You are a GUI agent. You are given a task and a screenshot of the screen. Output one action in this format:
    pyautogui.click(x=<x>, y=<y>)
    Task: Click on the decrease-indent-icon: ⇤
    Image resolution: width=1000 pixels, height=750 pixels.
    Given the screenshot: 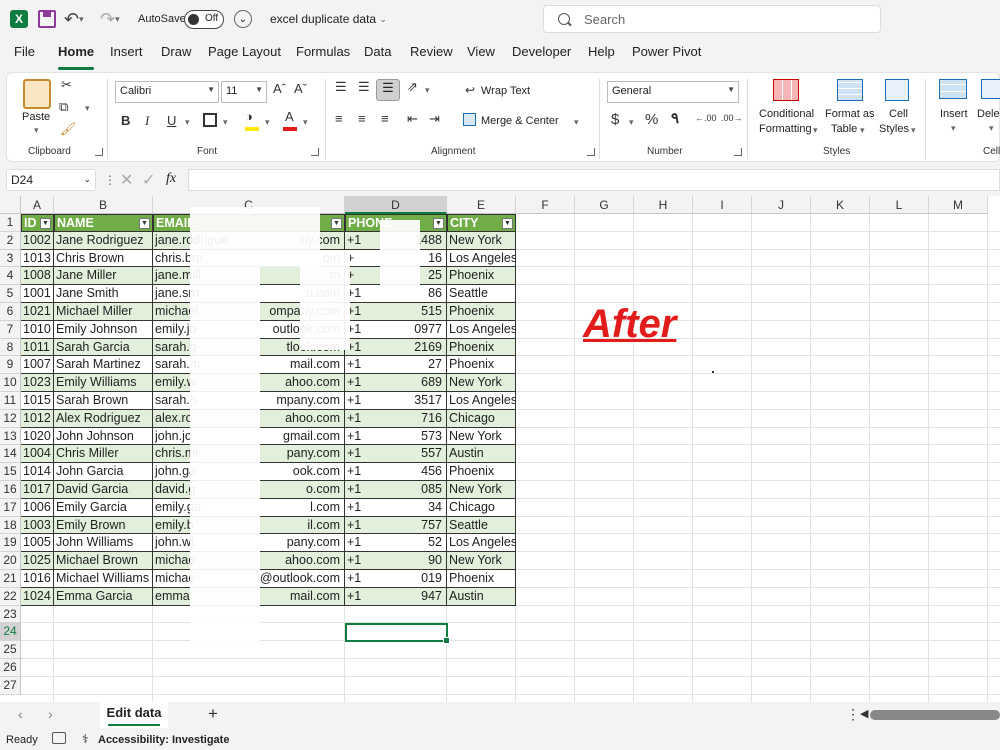 What is the action you would take?
    pyautogui.click(x=412, y=119)
    